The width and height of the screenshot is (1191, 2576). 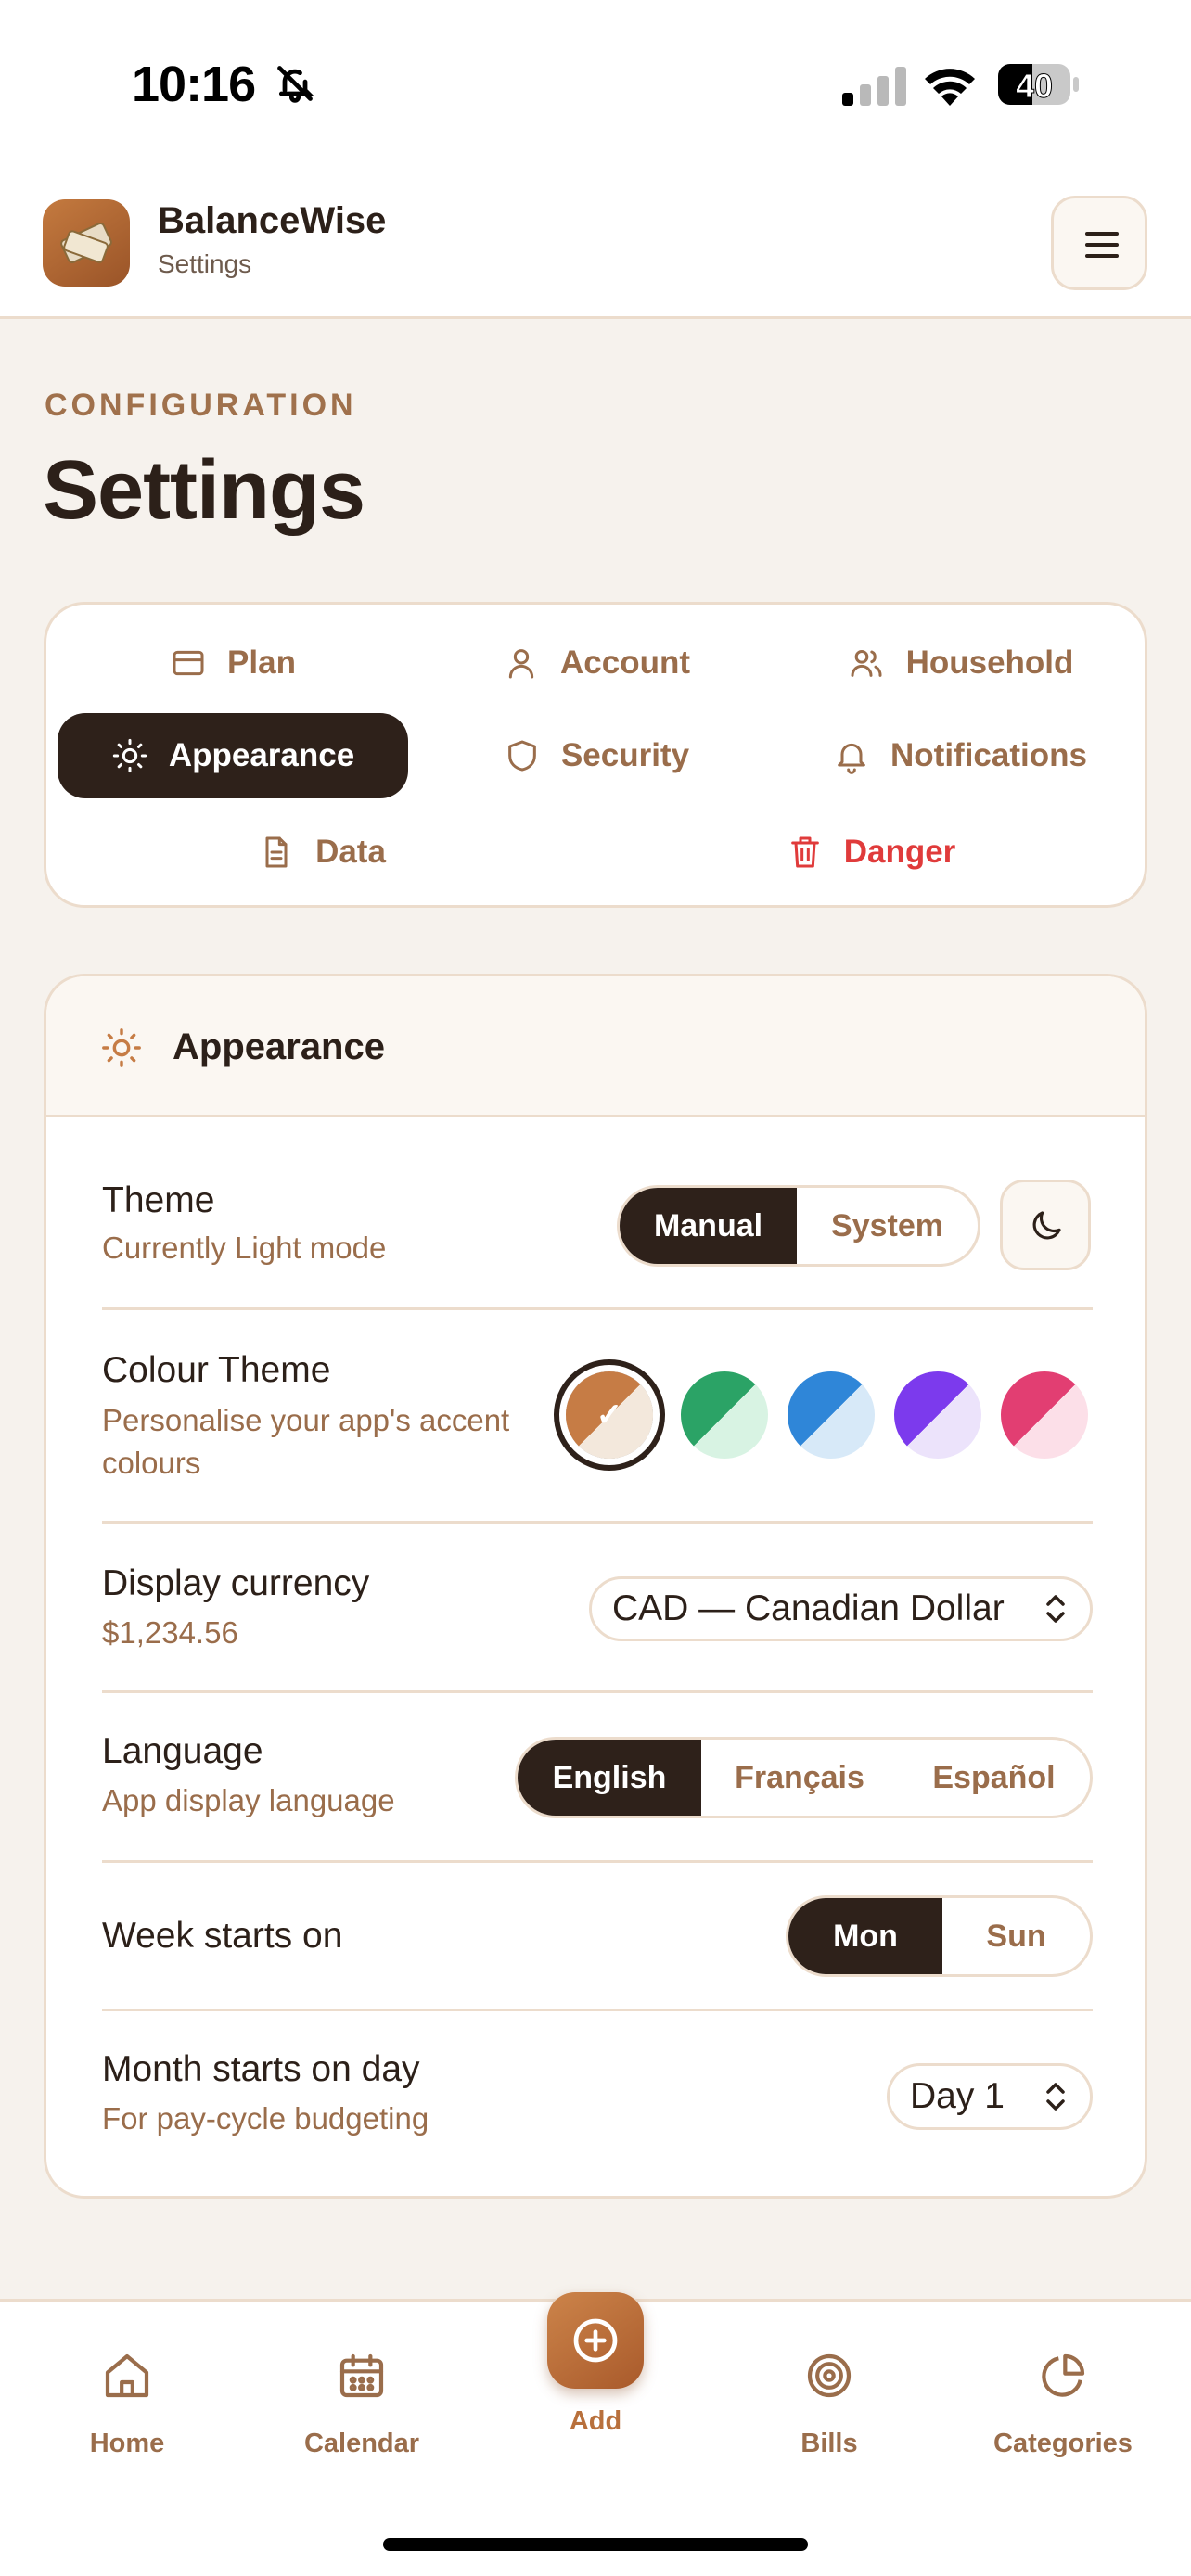 What do you see at coordinates (361, 2375) in the screenshot?
I see `calendar-icon` at bounding box center [361, 2375].